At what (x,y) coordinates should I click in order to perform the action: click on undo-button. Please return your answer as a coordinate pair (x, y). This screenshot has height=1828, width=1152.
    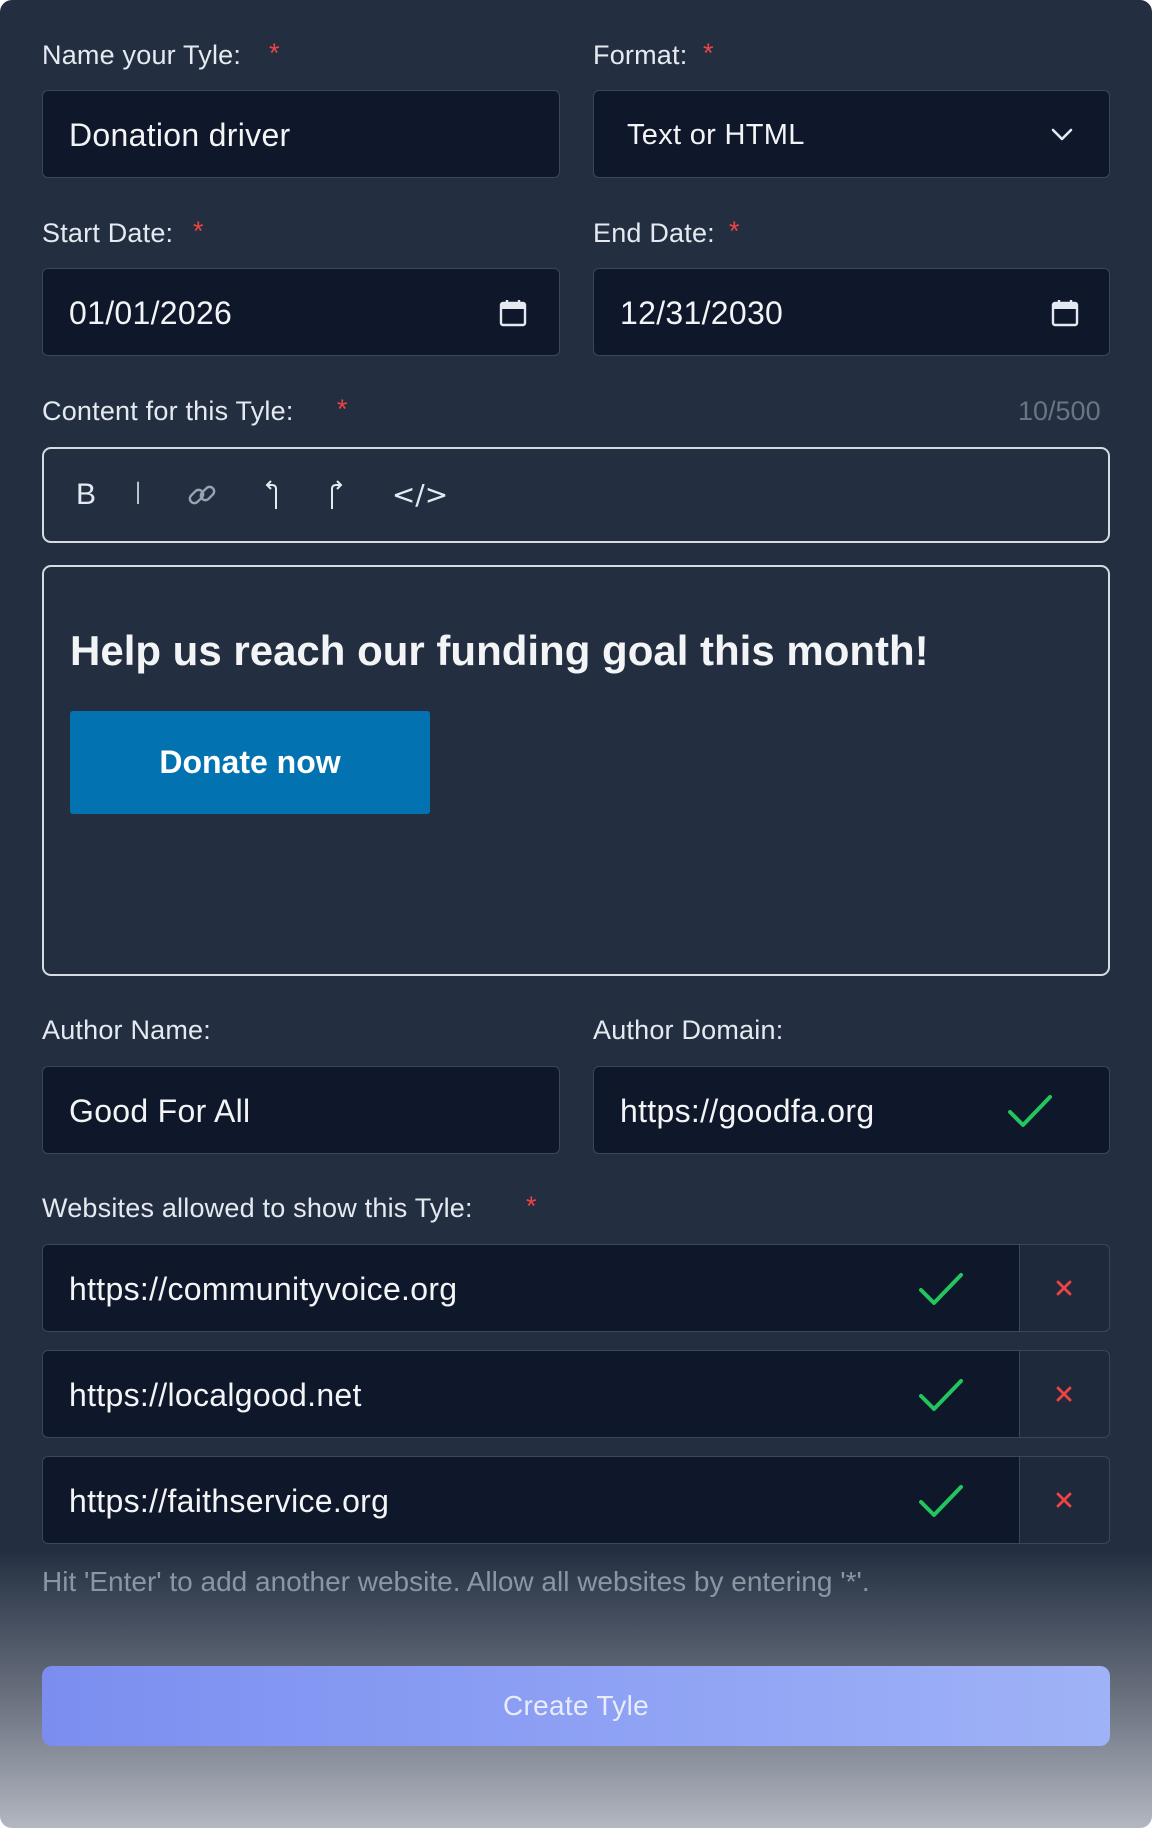
    Looking at the image, I should click on (272, 495).